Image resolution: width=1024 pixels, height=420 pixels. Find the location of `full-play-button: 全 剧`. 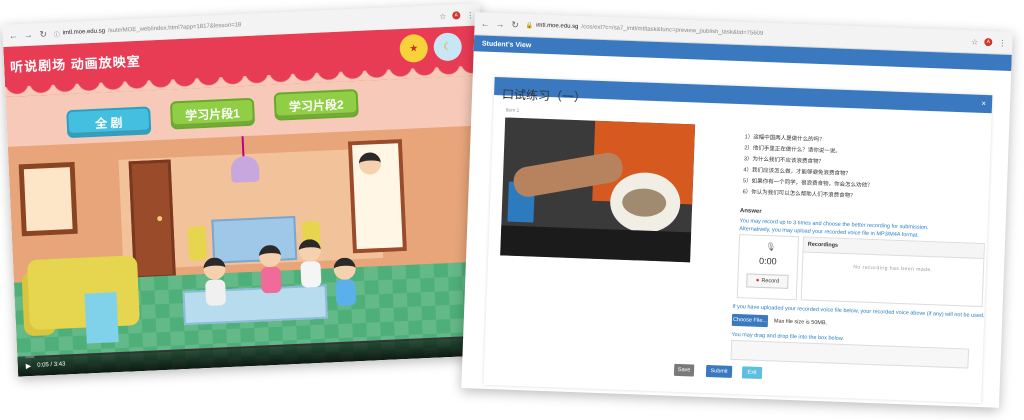

full-play-button: 全 剧 is located at coordinates (109, 122).